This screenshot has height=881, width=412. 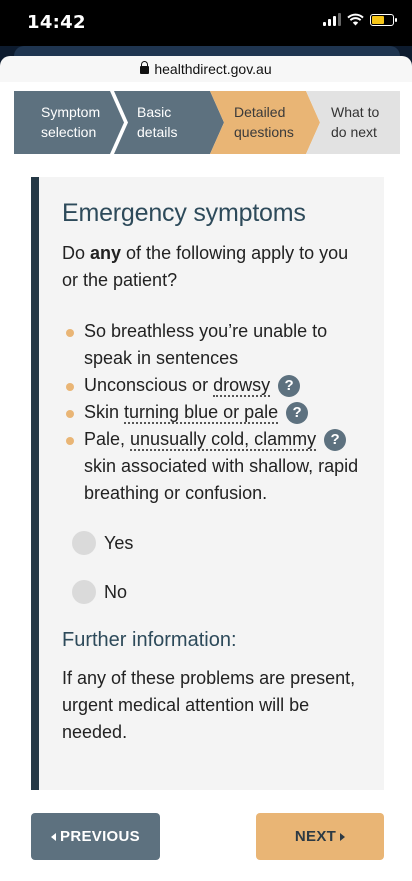 What do you see at coordinates (157, 132) in the screenshot?
I see `step-label-line2: details` at bounding box center [157, 132].